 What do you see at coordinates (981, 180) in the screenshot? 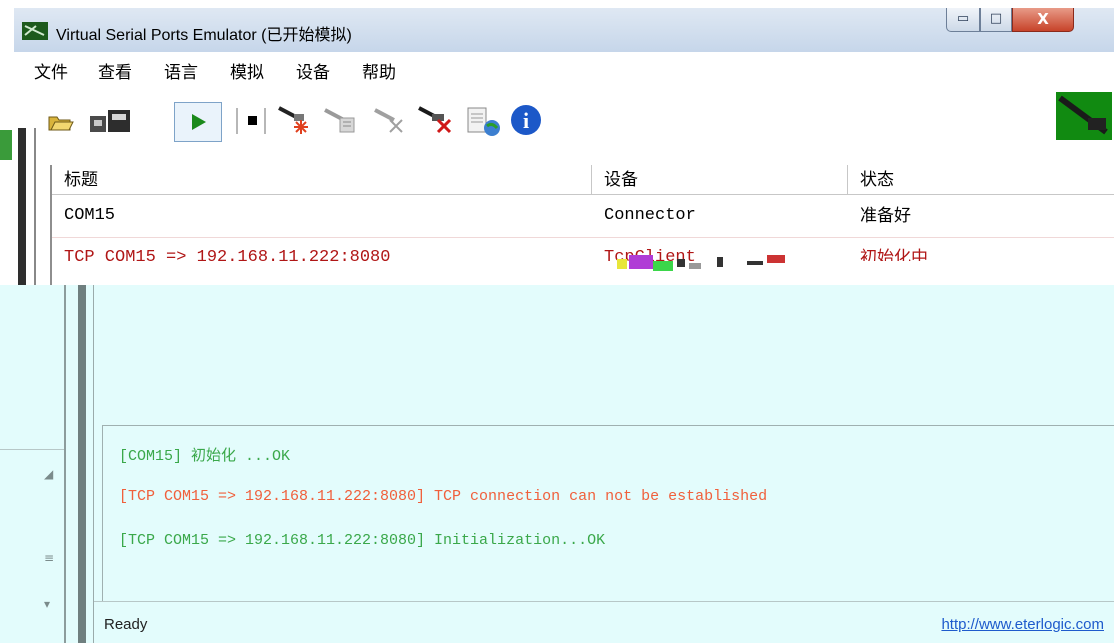
I see `column-header-status: 状态` at bounding box center [981, 180].